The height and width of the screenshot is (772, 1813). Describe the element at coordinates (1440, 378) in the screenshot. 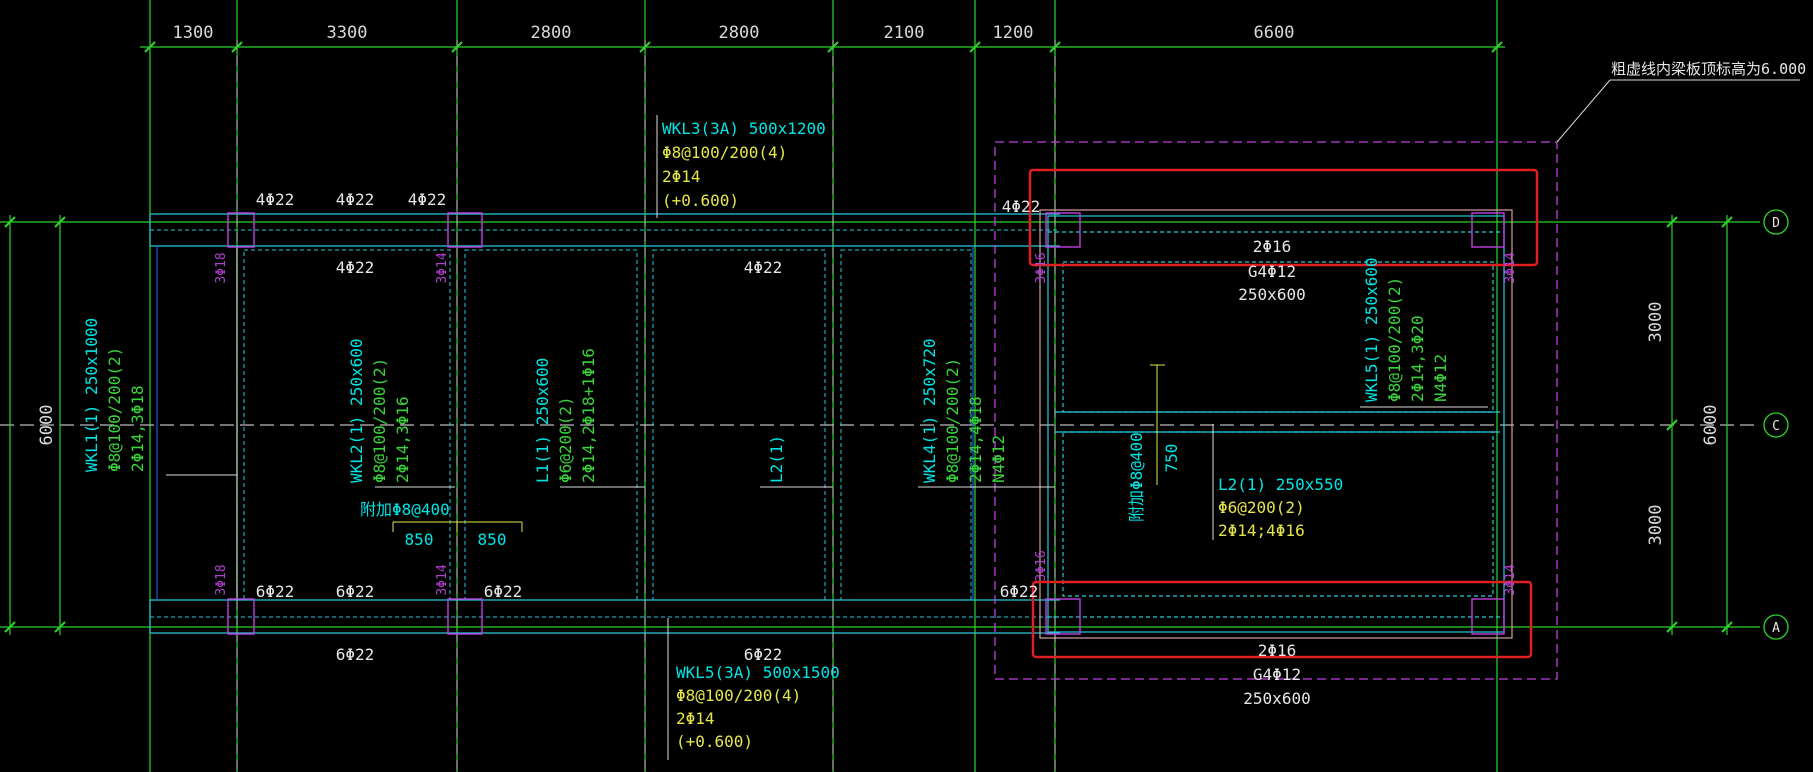

I see `wkl5-1-line-4: N4Φ12` at that location.